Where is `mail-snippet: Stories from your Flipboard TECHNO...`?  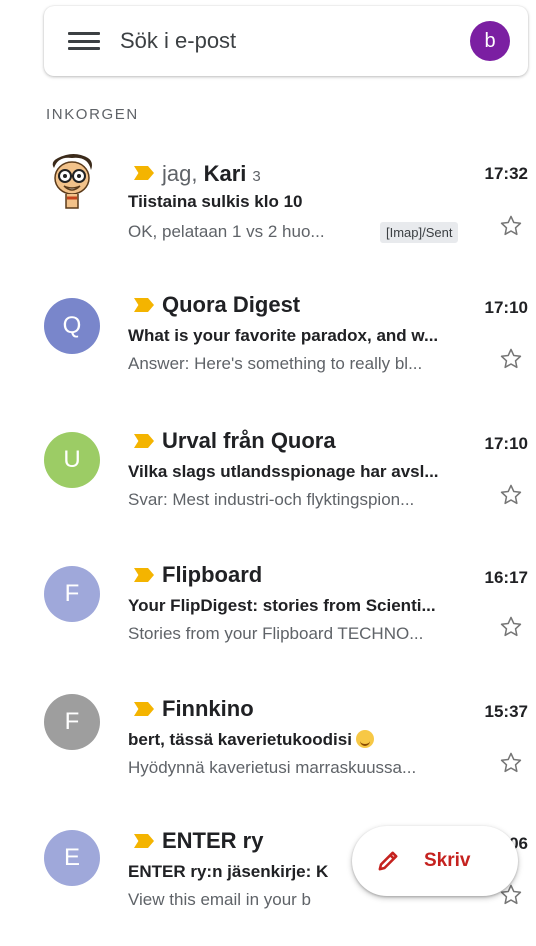 mail-snippet: Stories from your Flipboard TECHNO... is located at coordinates (276, 633).